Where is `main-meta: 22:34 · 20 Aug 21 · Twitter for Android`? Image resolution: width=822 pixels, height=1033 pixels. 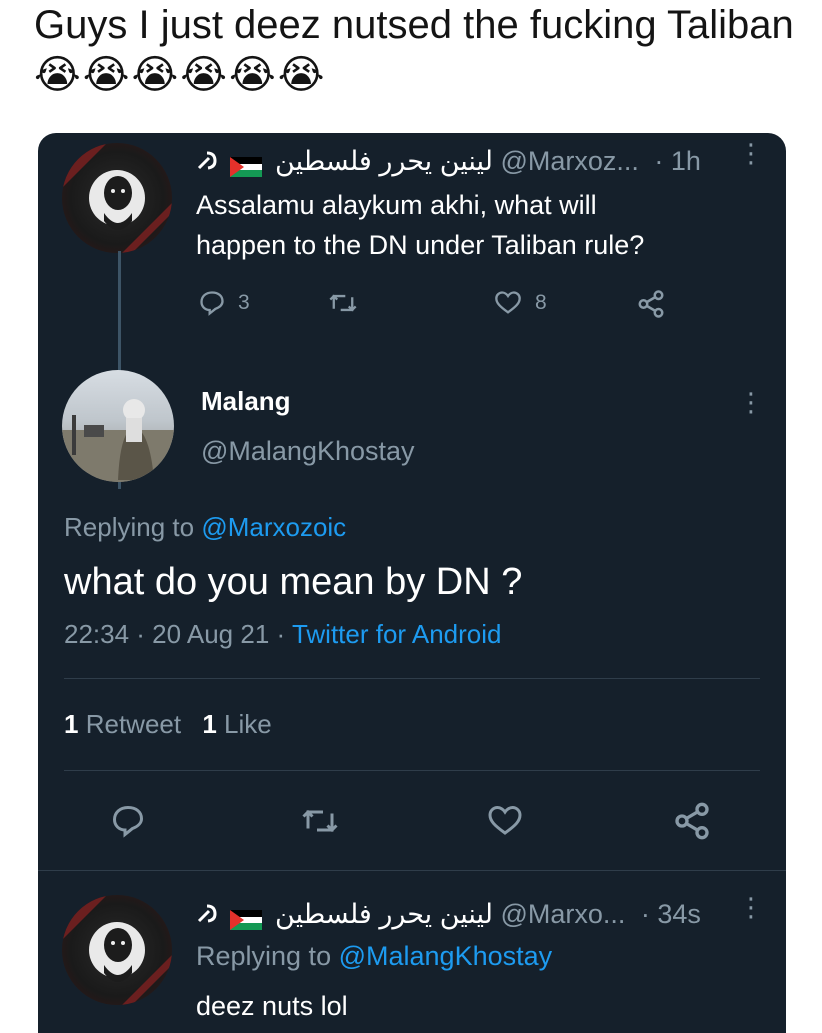
main-meta: 22:34 · 20 Aug 21 · Twitter for Android is located at coordinates (282, 634).